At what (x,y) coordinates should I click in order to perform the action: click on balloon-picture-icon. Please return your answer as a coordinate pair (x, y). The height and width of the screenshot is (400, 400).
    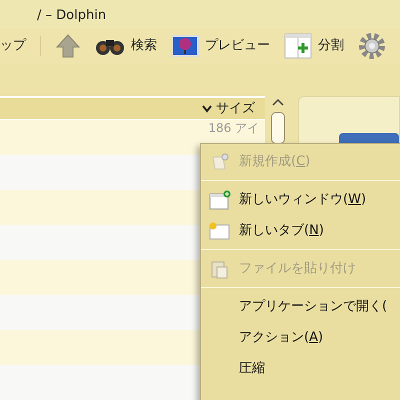
    Looking at the image, I should click on (185, 45).